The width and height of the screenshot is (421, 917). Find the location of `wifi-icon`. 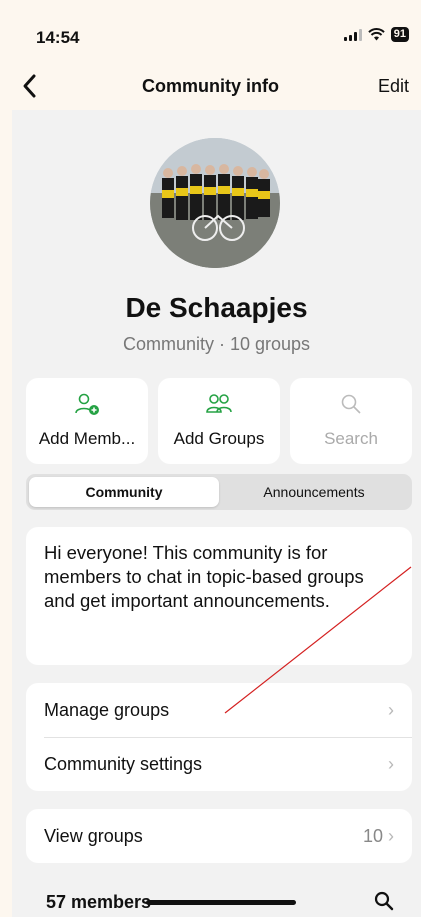

wifi-icon is located at coordinates (376, 34).